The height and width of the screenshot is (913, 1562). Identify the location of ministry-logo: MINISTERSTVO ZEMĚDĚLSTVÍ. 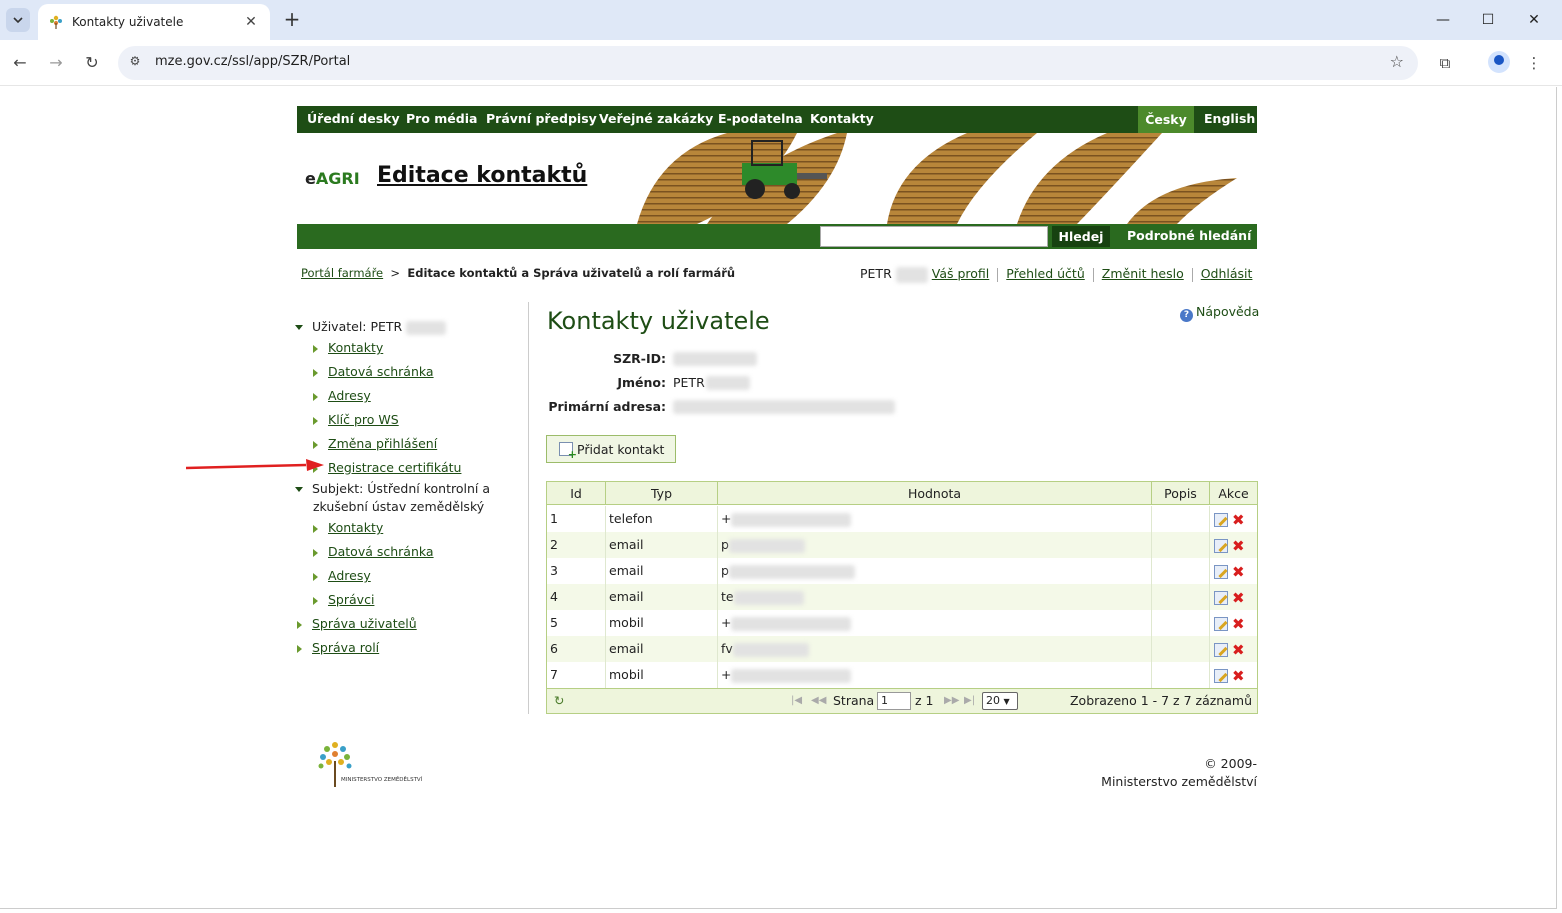
(375, 764).